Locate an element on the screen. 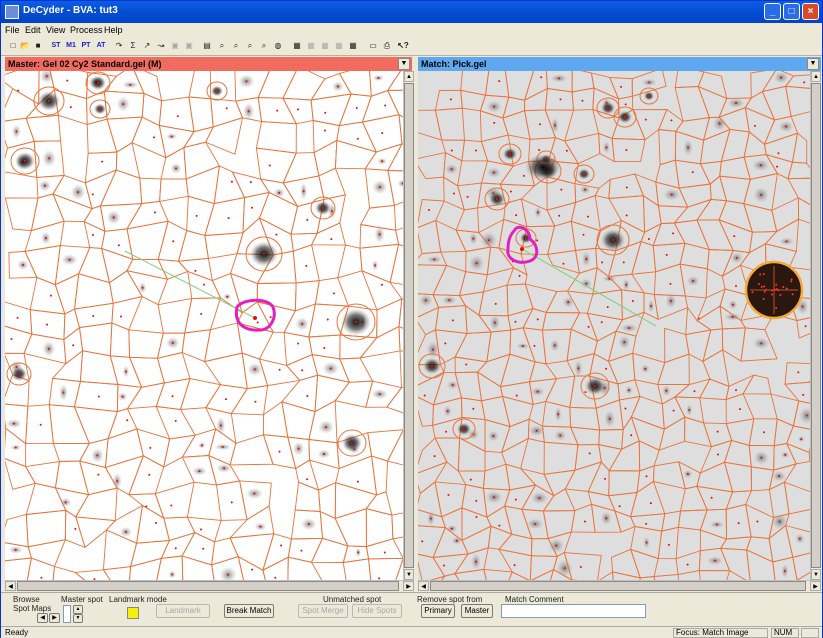 This screenshot has width=823, height=638. new-file-icon: □ is located at coordinates (13, 46).